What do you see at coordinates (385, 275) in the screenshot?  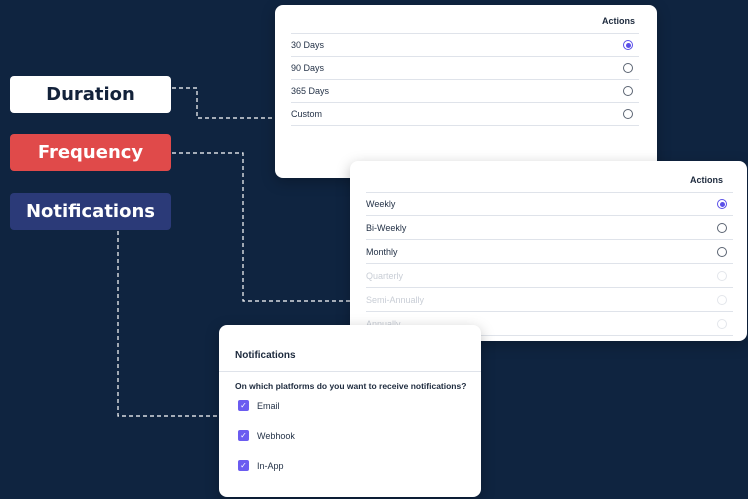 I see `option-label: Quarterly` at bounding box center [385, 275].